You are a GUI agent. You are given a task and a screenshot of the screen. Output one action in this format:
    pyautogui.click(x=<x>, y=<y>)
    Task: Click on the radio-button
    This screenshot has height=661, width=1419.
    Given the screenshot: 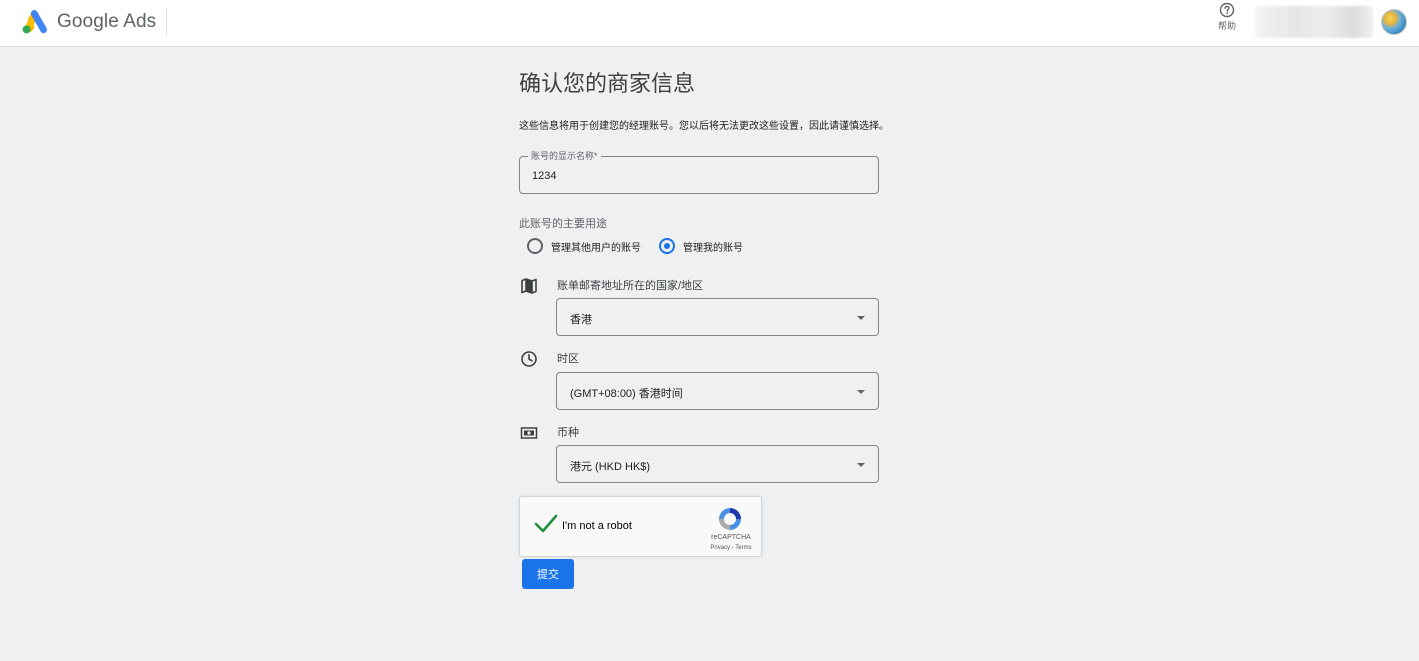 What is the action you would take?
    pyautogui.click(x=535, y=246)
    